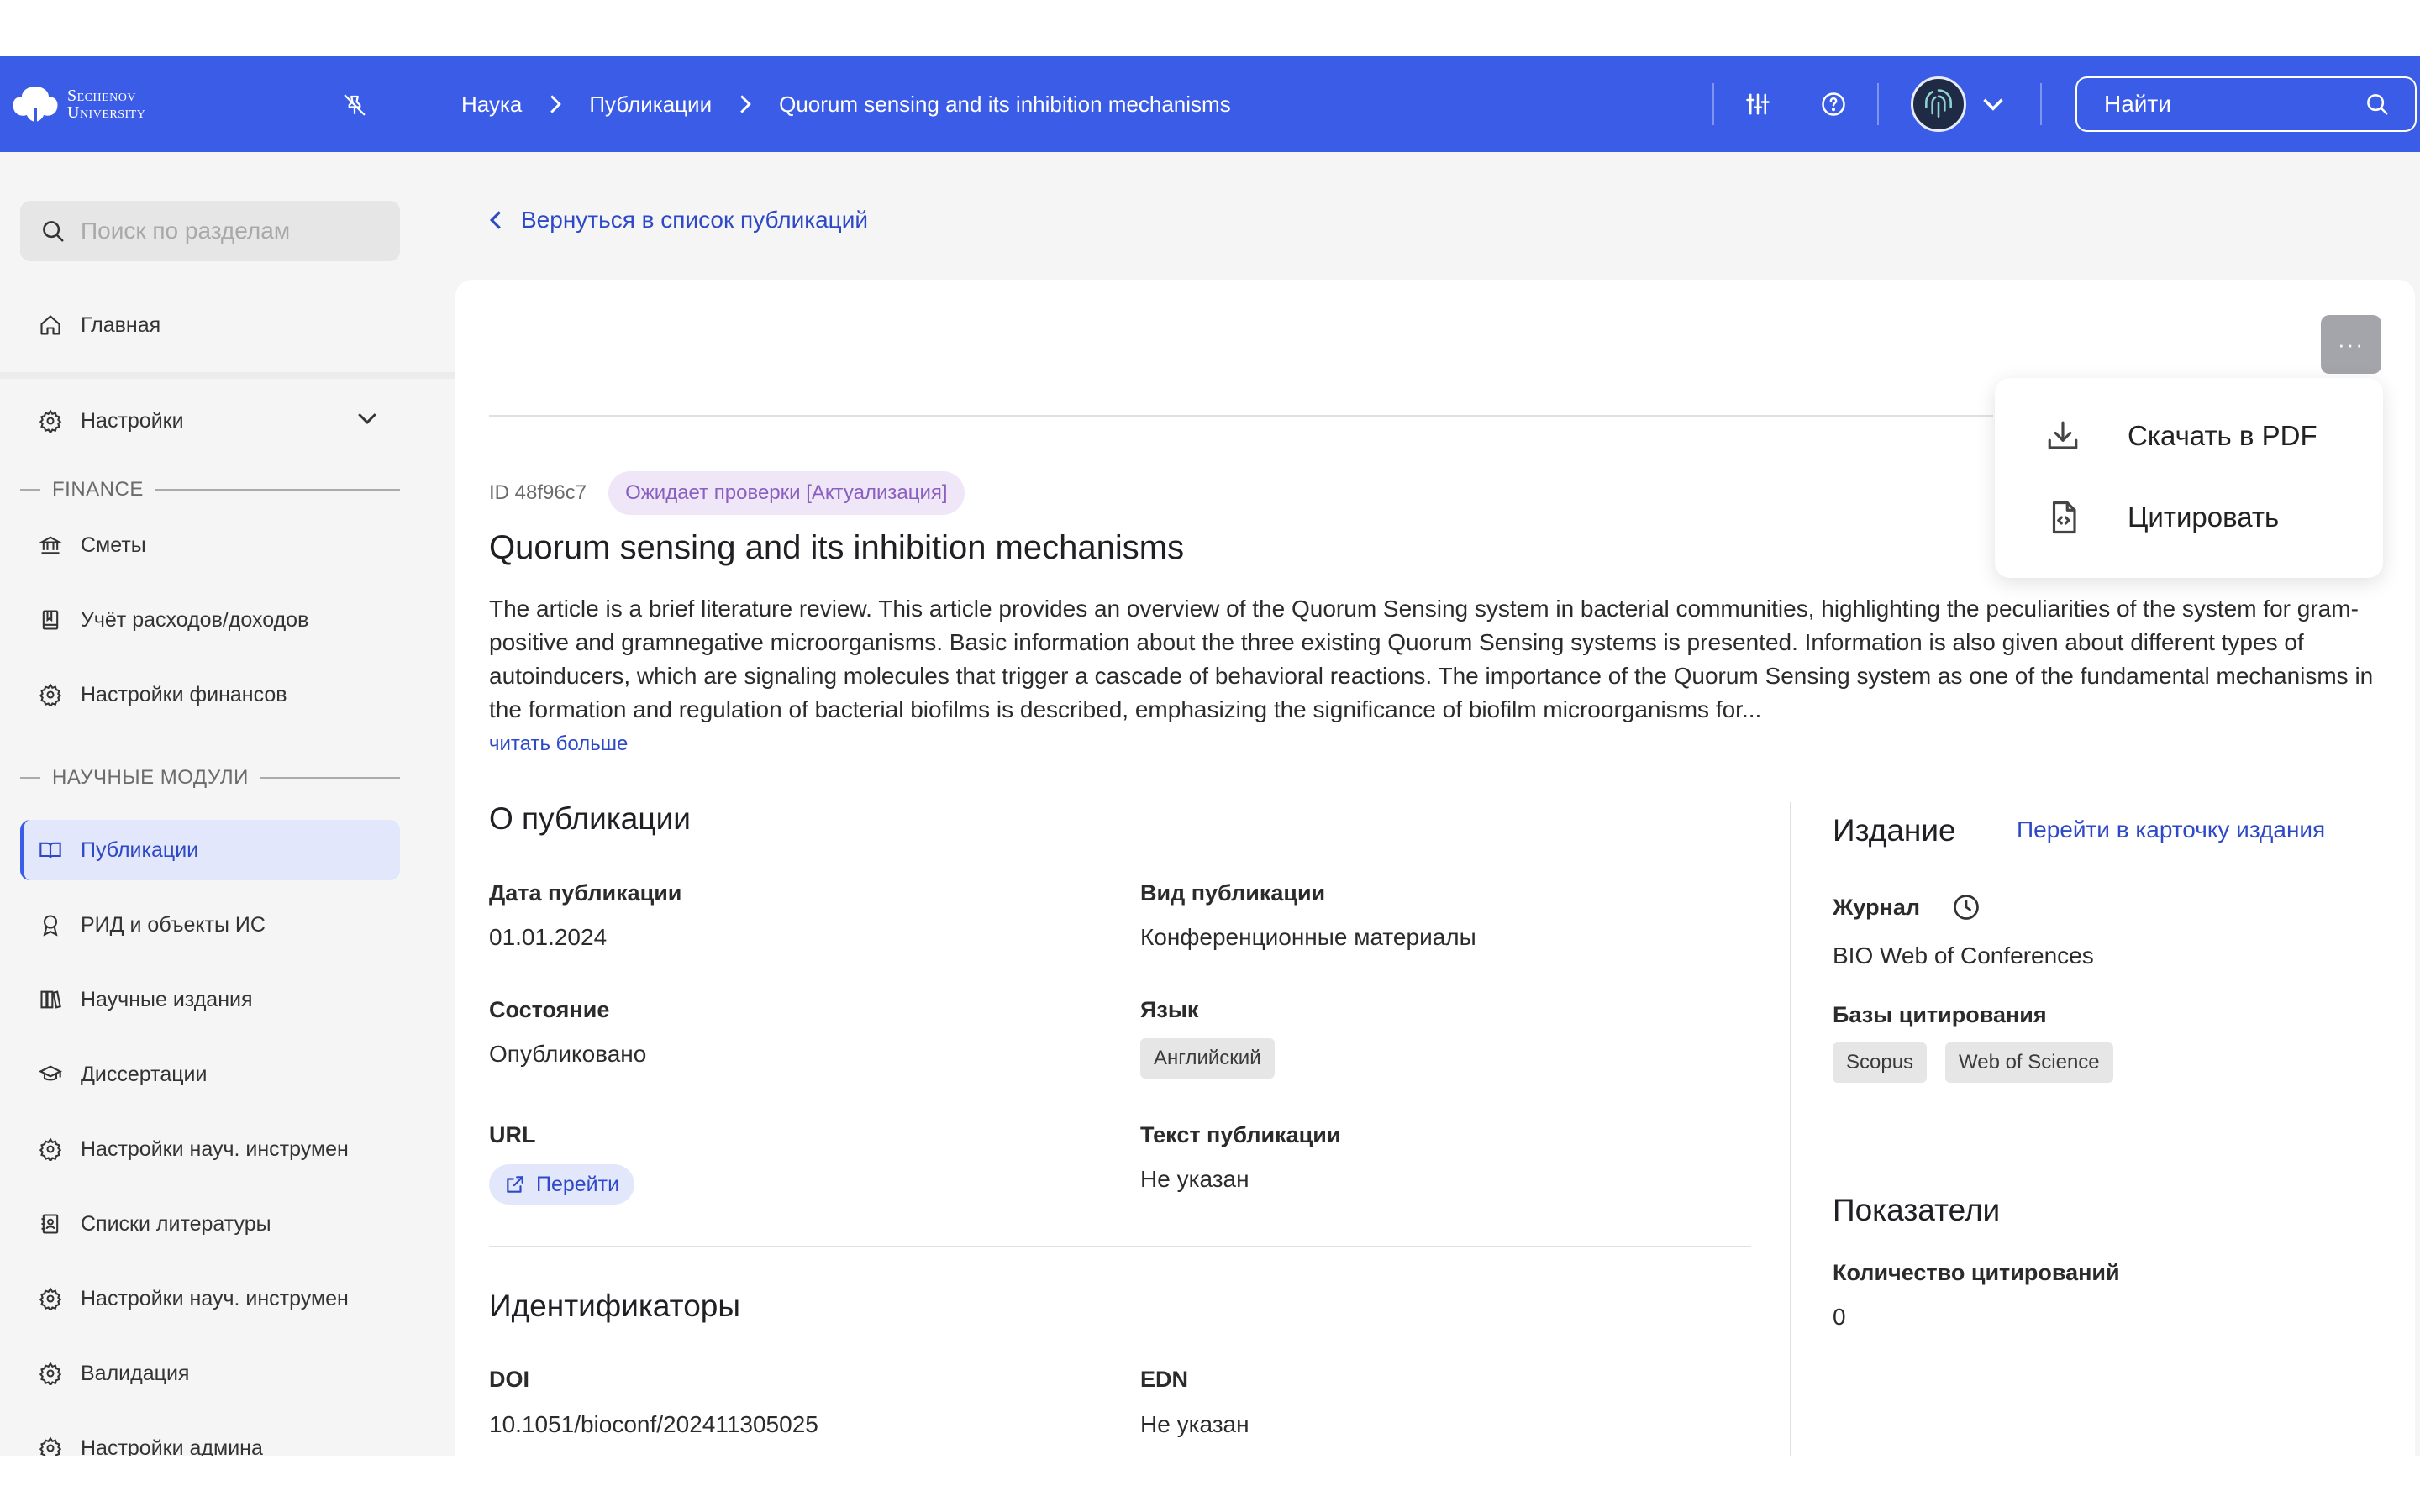  Describe the element at coordinates (173, 924) in the screenshot. I see `sidebar-item-label: РИД и объекты ИС` at that location.